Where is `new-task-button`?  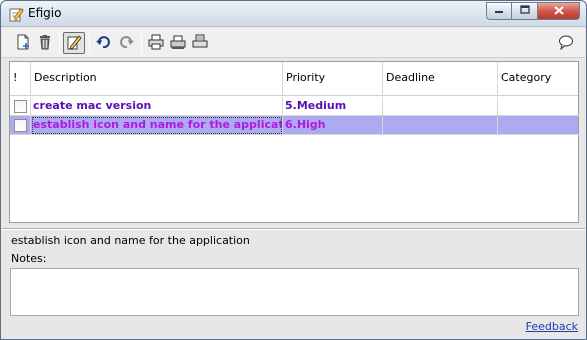 new-task-button is located at coordinates (23, 43).